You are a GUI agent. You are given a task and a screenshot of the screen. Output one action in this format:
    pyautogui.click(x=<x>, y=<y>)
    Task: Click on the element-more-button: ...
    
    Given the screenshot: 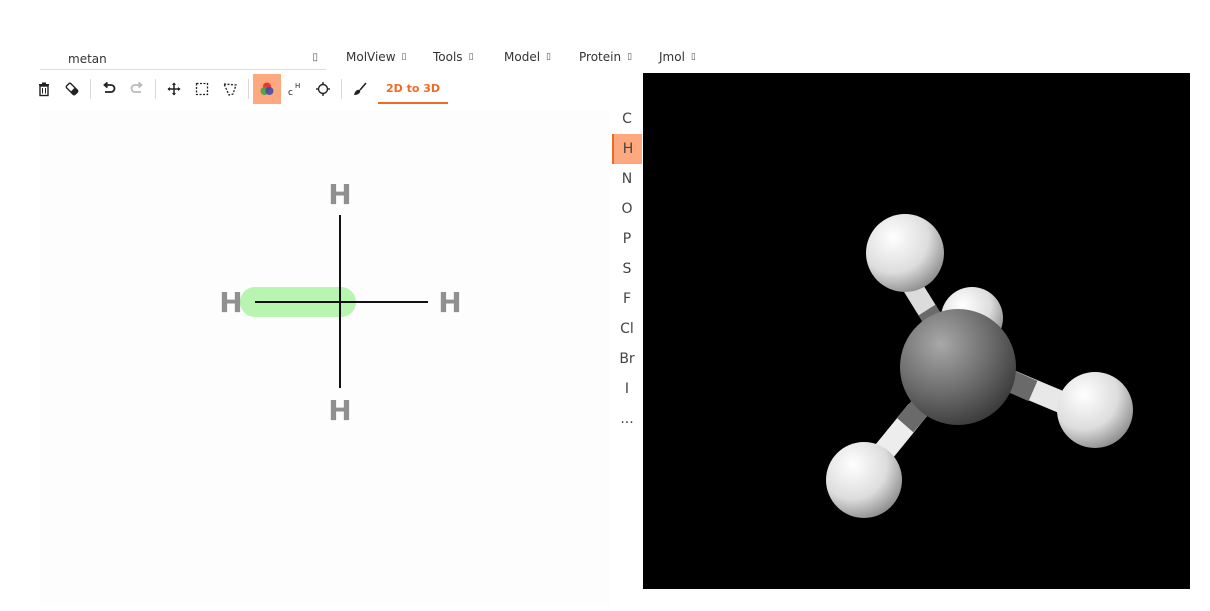 What is the action you would take?
    pyautogui.click(x=627, y=419)
    